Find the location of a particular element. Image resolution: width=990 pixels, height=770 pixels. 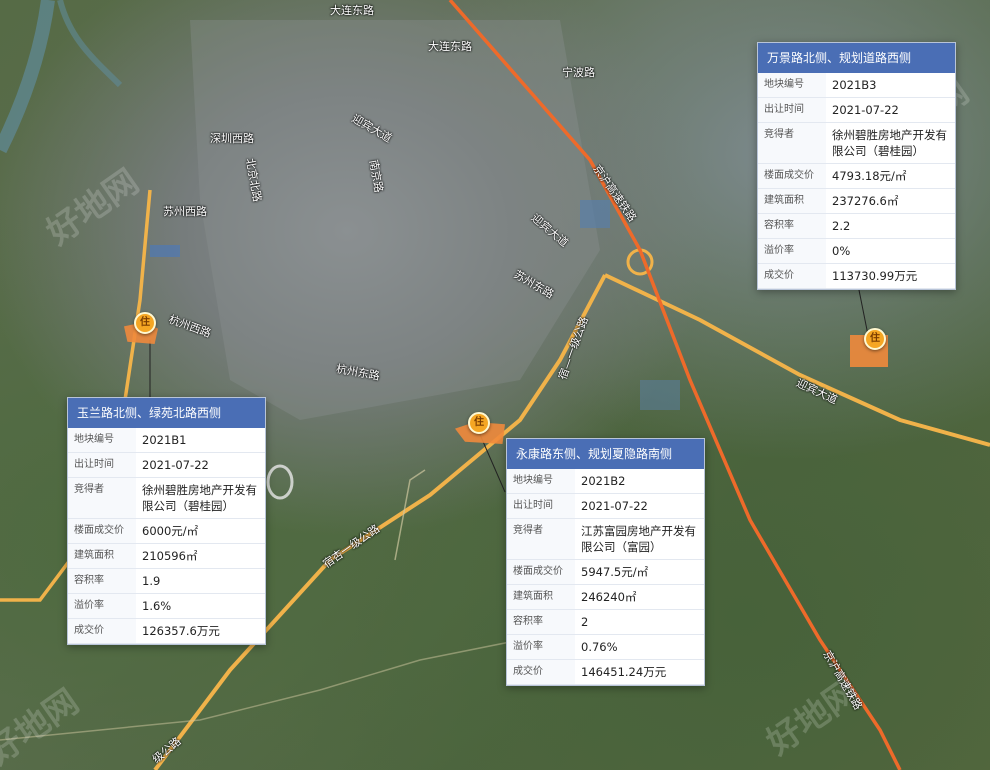

table-row: 成交价 113730.99万元 is located at coordinates (856, 276).